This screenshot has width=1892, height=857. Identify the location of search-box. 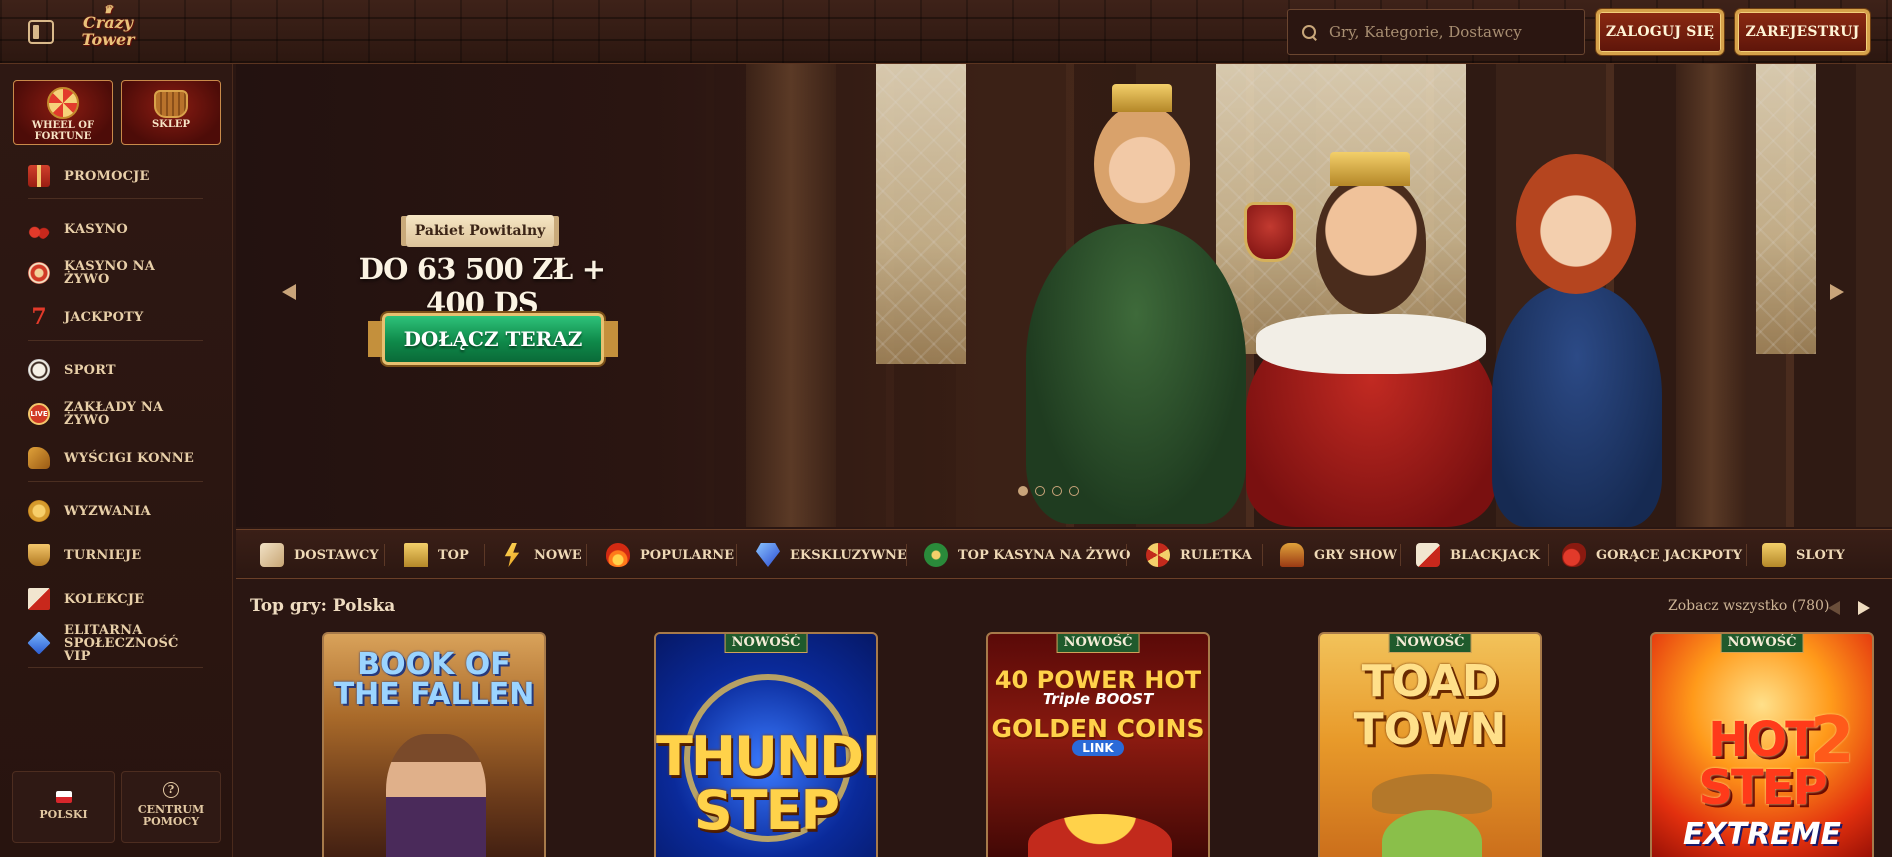
(1436, 32).